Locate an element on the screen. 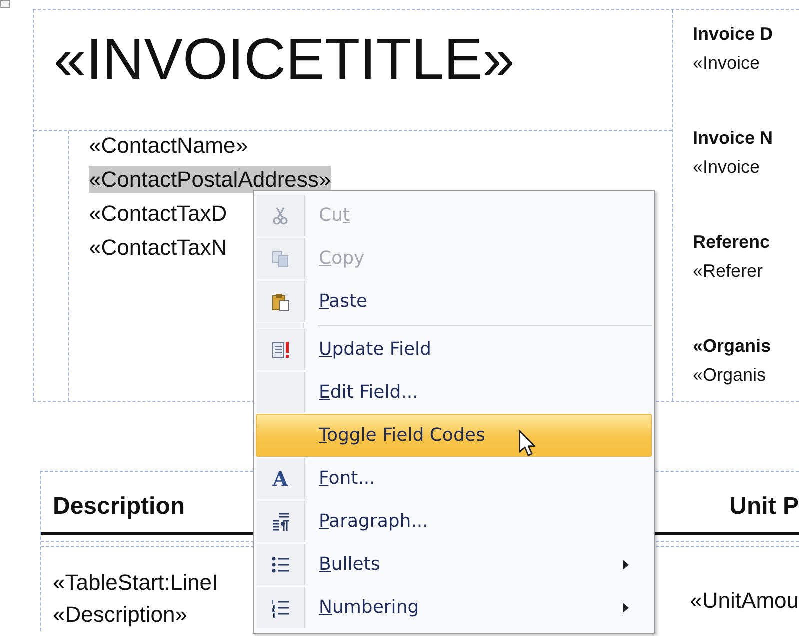 This screenshot has height=636, width=799. invoice-title-field: «INVOICETITLE» is located at coordinates (284, 60).